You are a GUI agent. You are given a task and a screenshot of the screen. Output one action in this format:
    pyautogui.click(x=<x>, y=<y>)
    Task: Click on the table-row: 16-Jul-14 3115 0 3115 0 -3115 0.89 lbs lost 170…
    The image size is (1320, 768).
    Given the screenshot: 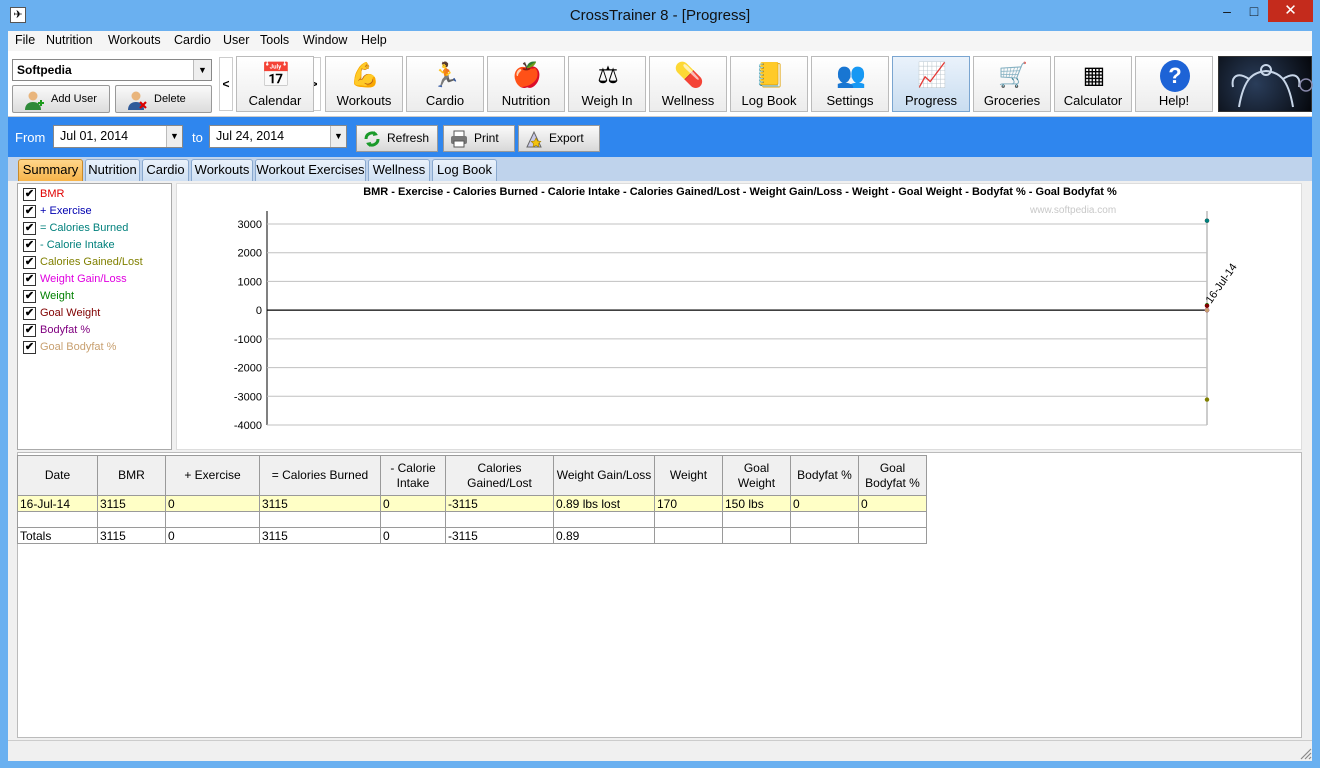 What is the action you would take?
    pyautogui.click(x=472, y=503)
    